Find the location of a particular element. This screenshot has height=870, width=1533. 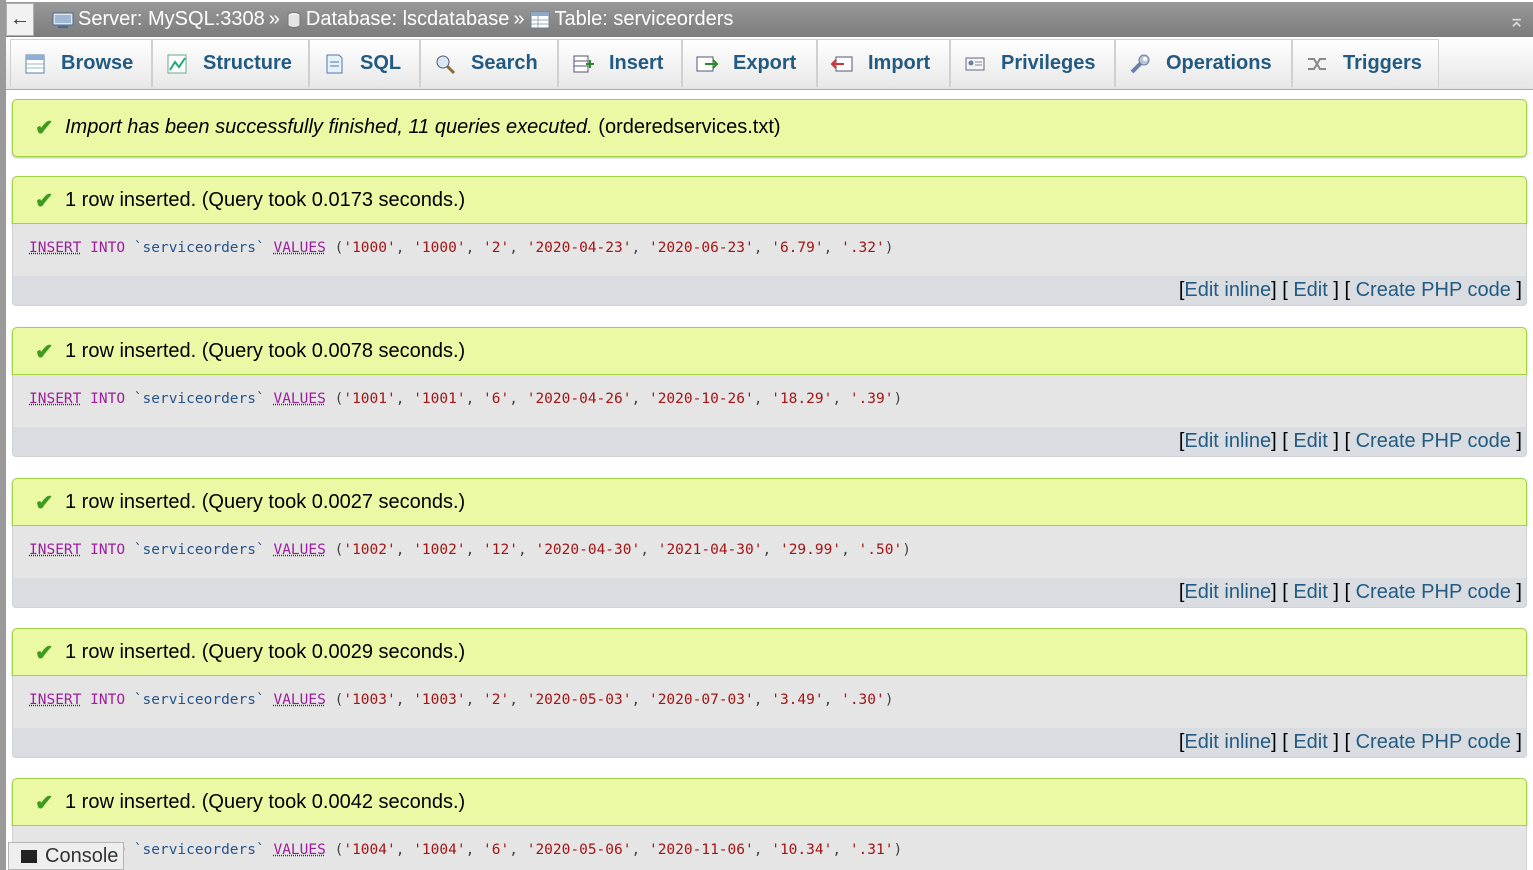

sql-keyword: INTO is located at coordinates (108, 550).